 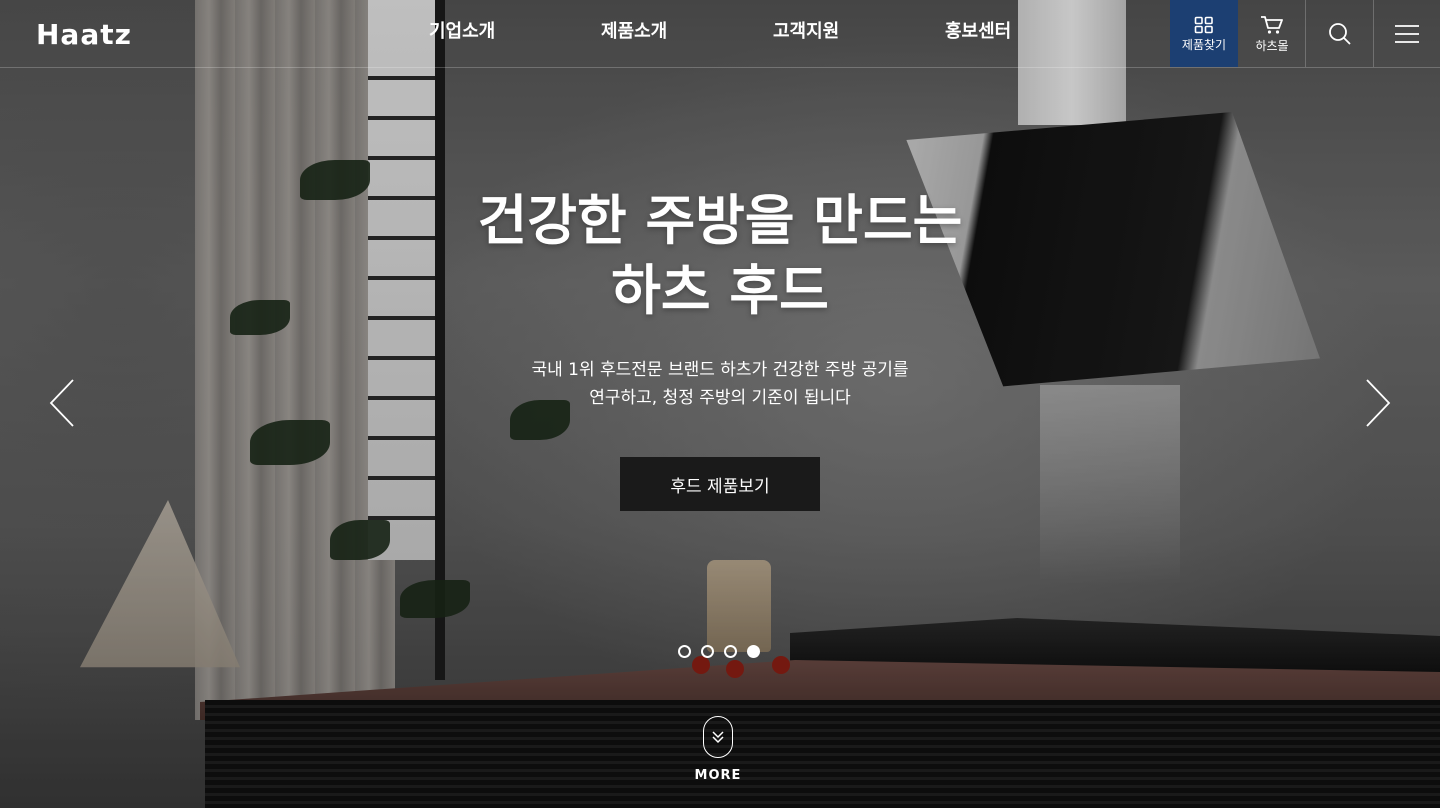 What do you see at coordinates (1377, 403) in the screenshot?
I see `slide-next-button` at bounding box center [1377, 403].